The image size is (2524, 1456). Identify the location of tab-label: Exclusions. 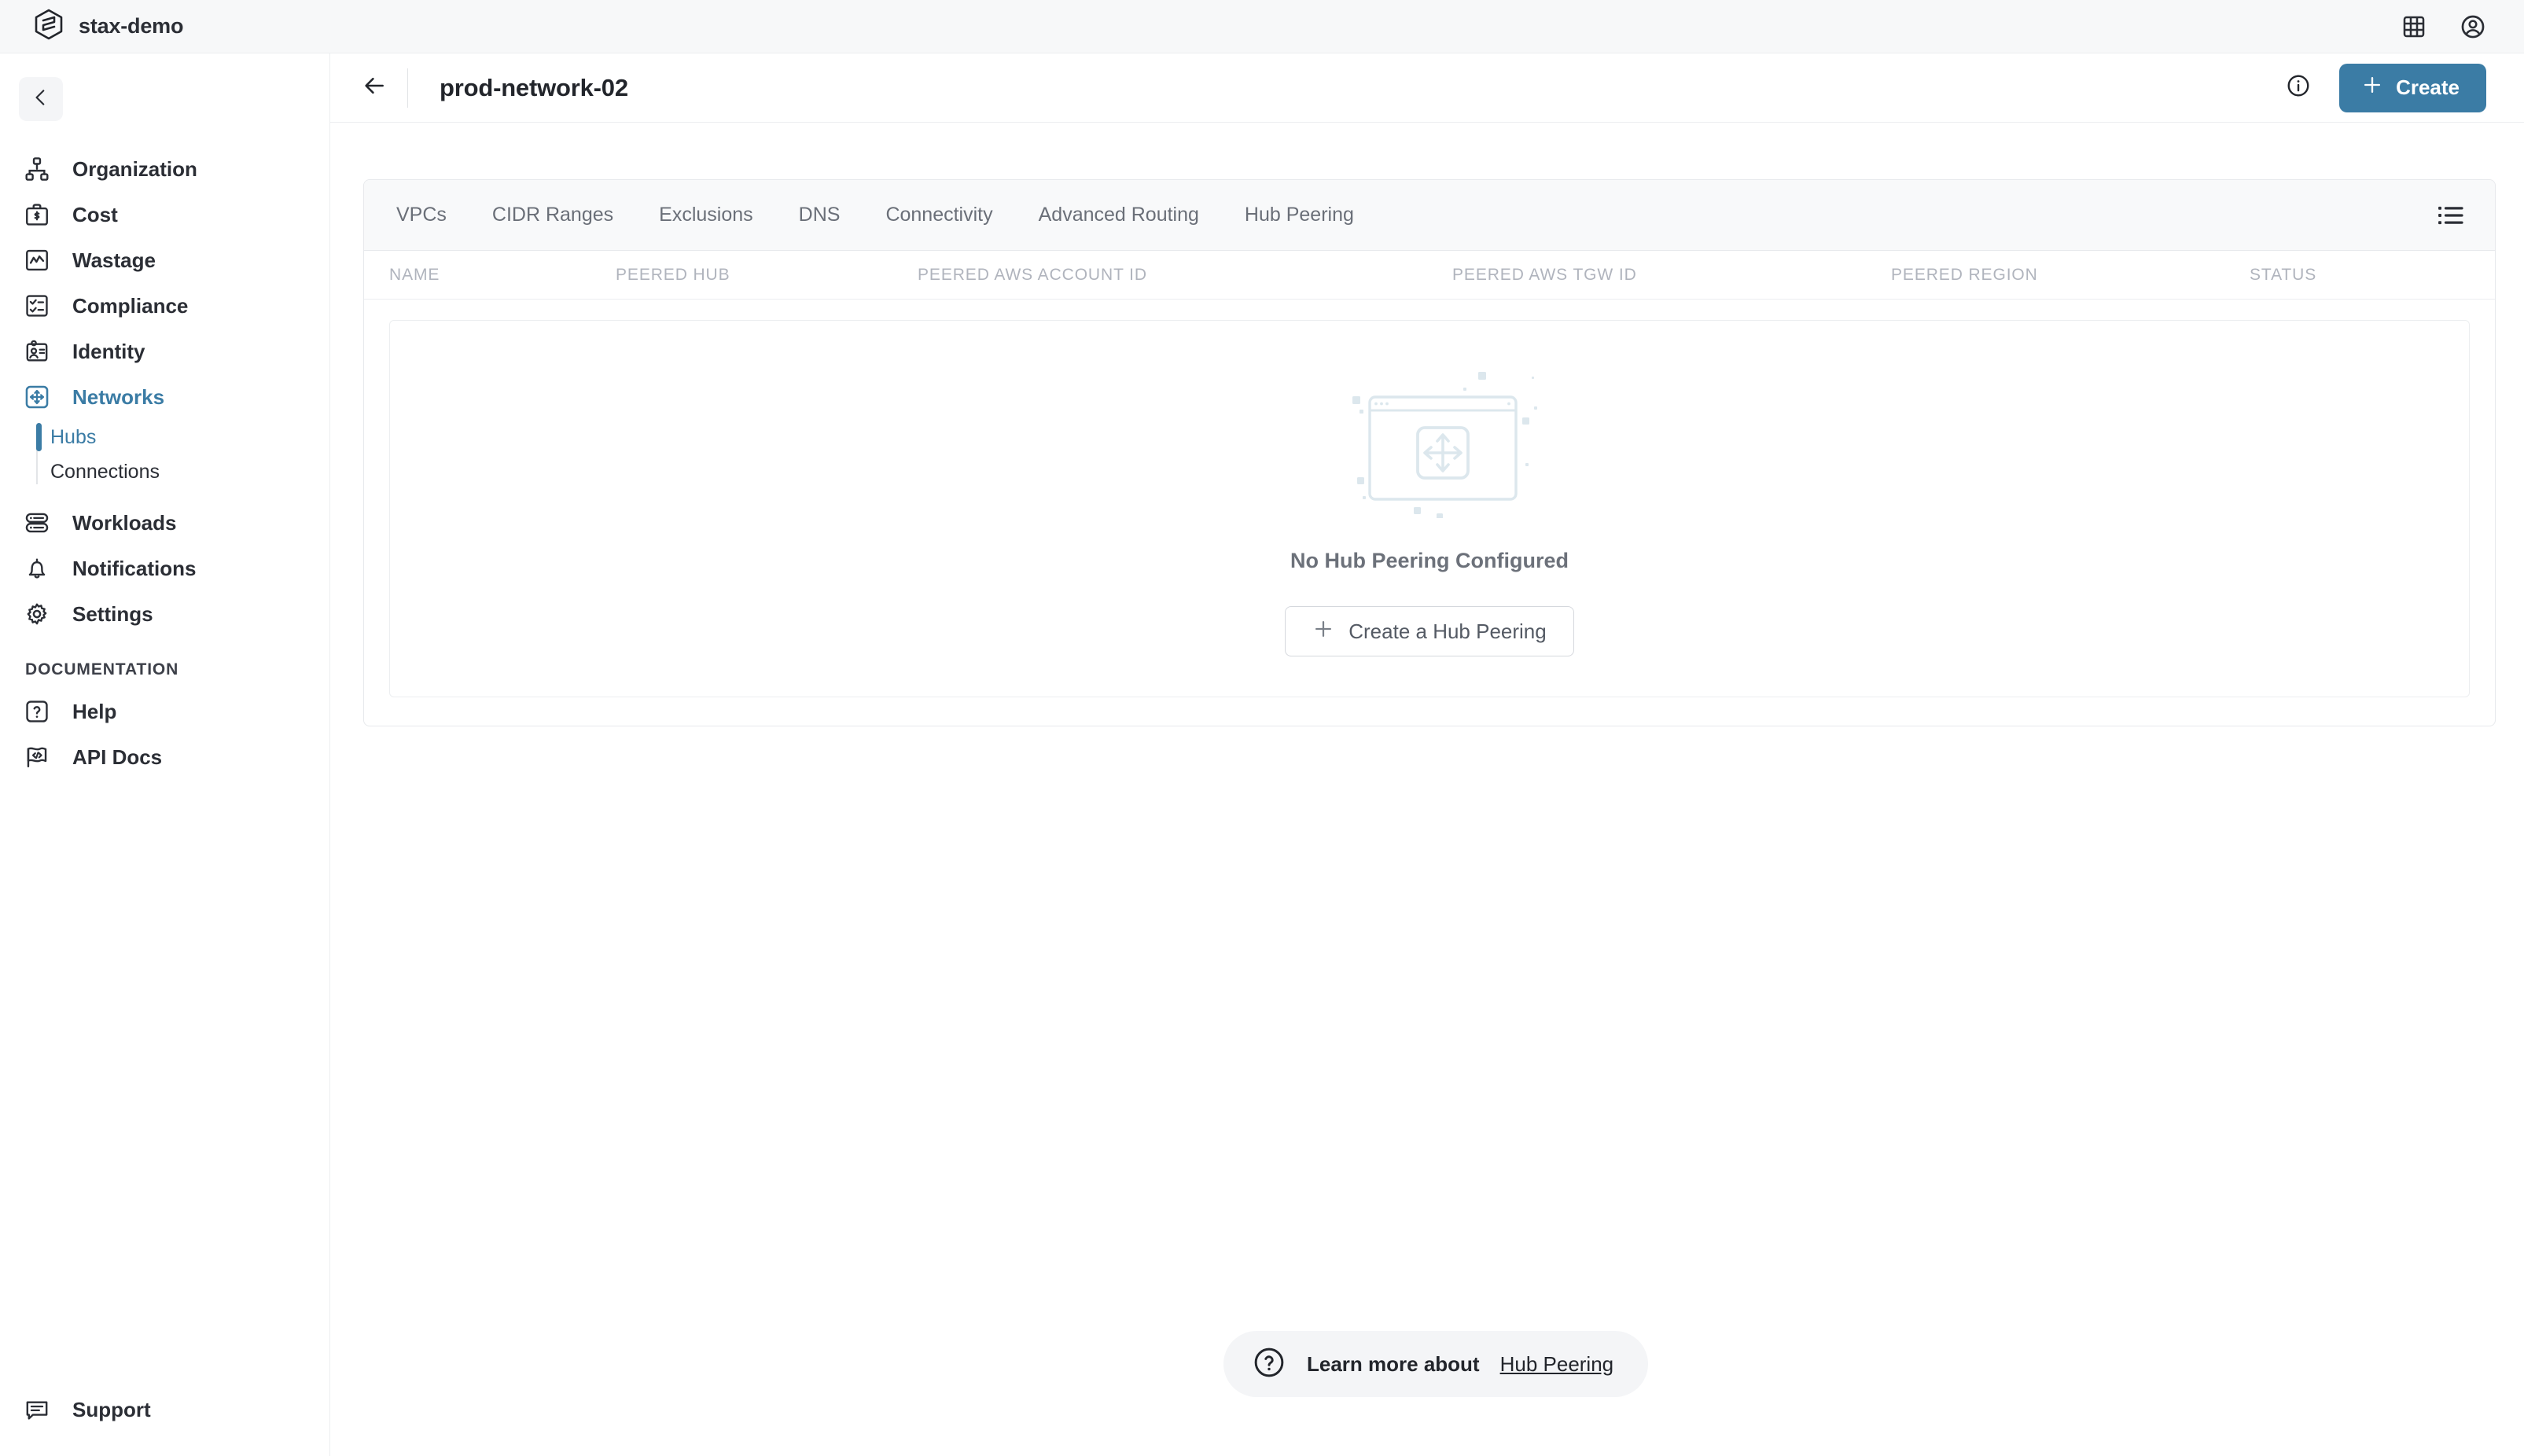
(706, 215).